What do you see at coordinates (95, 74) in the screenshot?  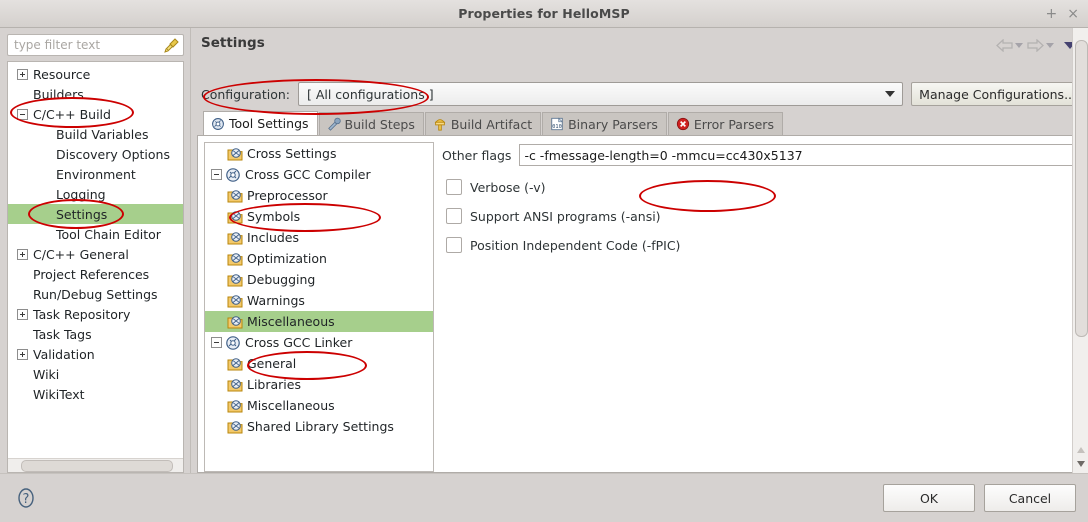 I see `sidebar-item-resource: Resource` at bounding box center [95, 74].